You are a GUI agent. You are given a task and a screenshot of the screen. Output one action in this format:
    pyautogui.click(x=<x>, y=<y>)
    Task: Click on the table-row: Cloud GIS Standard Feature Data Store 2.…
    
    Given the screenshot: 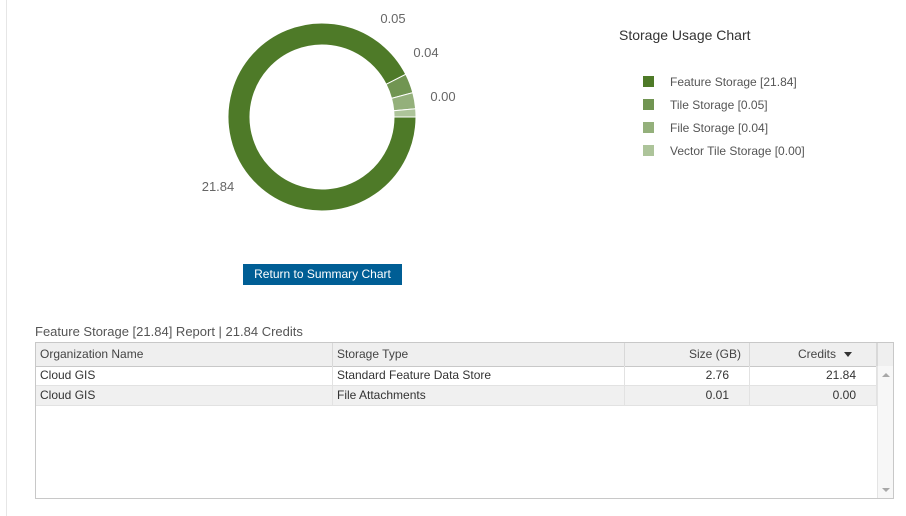 What is the action you would take?
    pyautogui.click(x=456, y=376)
    